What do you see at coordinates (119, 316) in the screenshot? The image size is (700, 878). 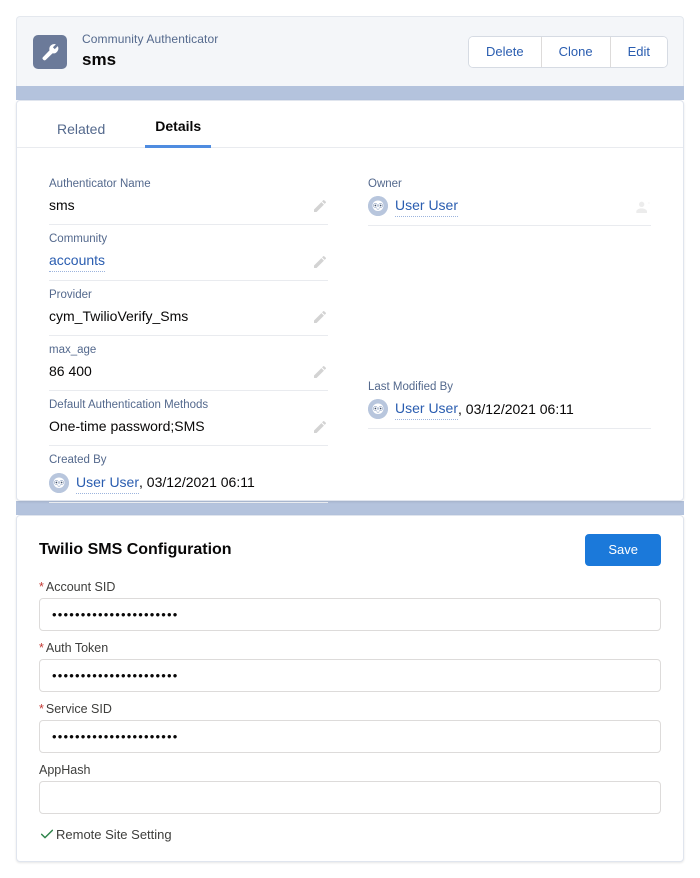 I see `provider-value: cym_TwilioVerify_Sms` at bounding box center [119, 316].